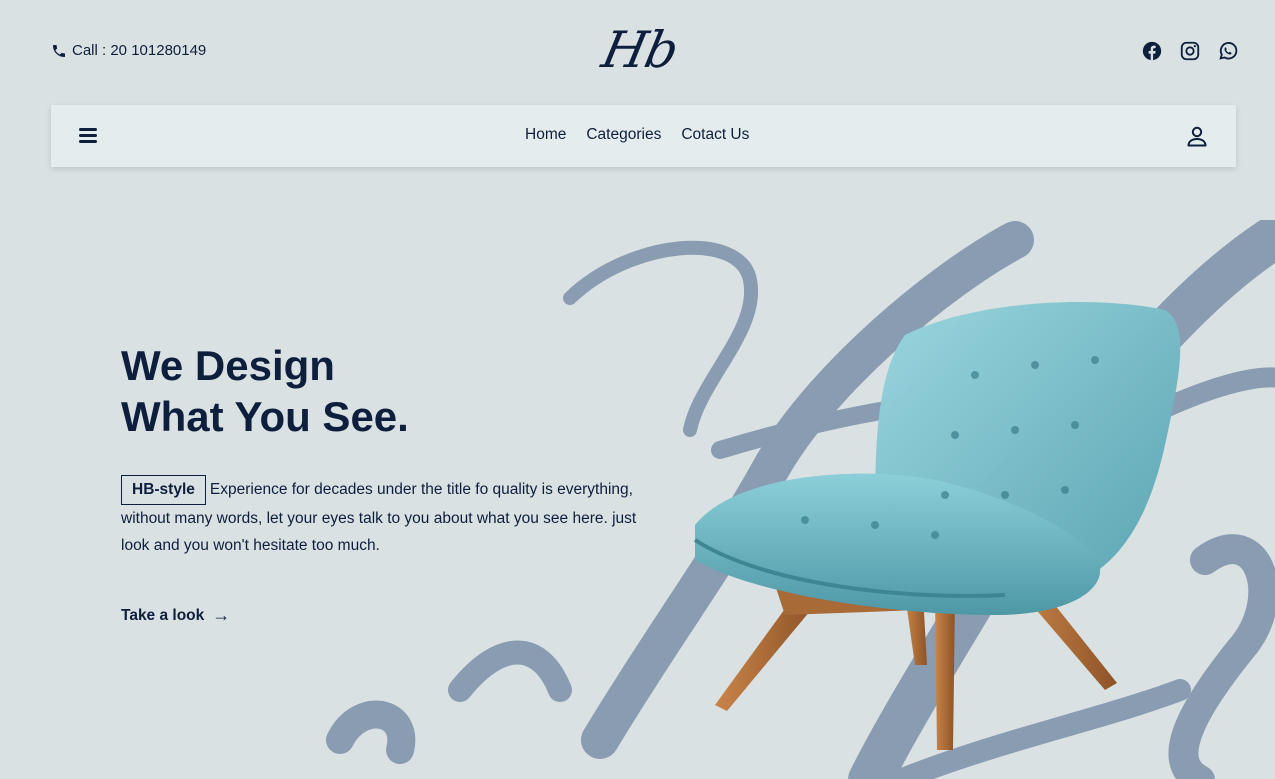  I want to click on main-navbar: Home Categories Cotact Us, so click(643, 136).